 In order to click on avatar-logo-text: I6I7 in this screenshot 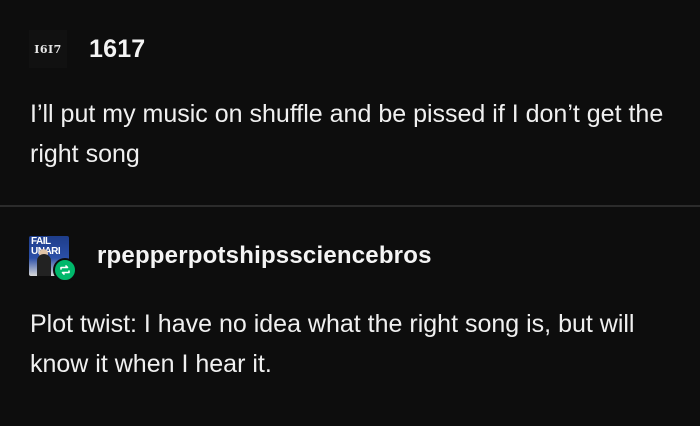, I will do `click(48, 49)`.